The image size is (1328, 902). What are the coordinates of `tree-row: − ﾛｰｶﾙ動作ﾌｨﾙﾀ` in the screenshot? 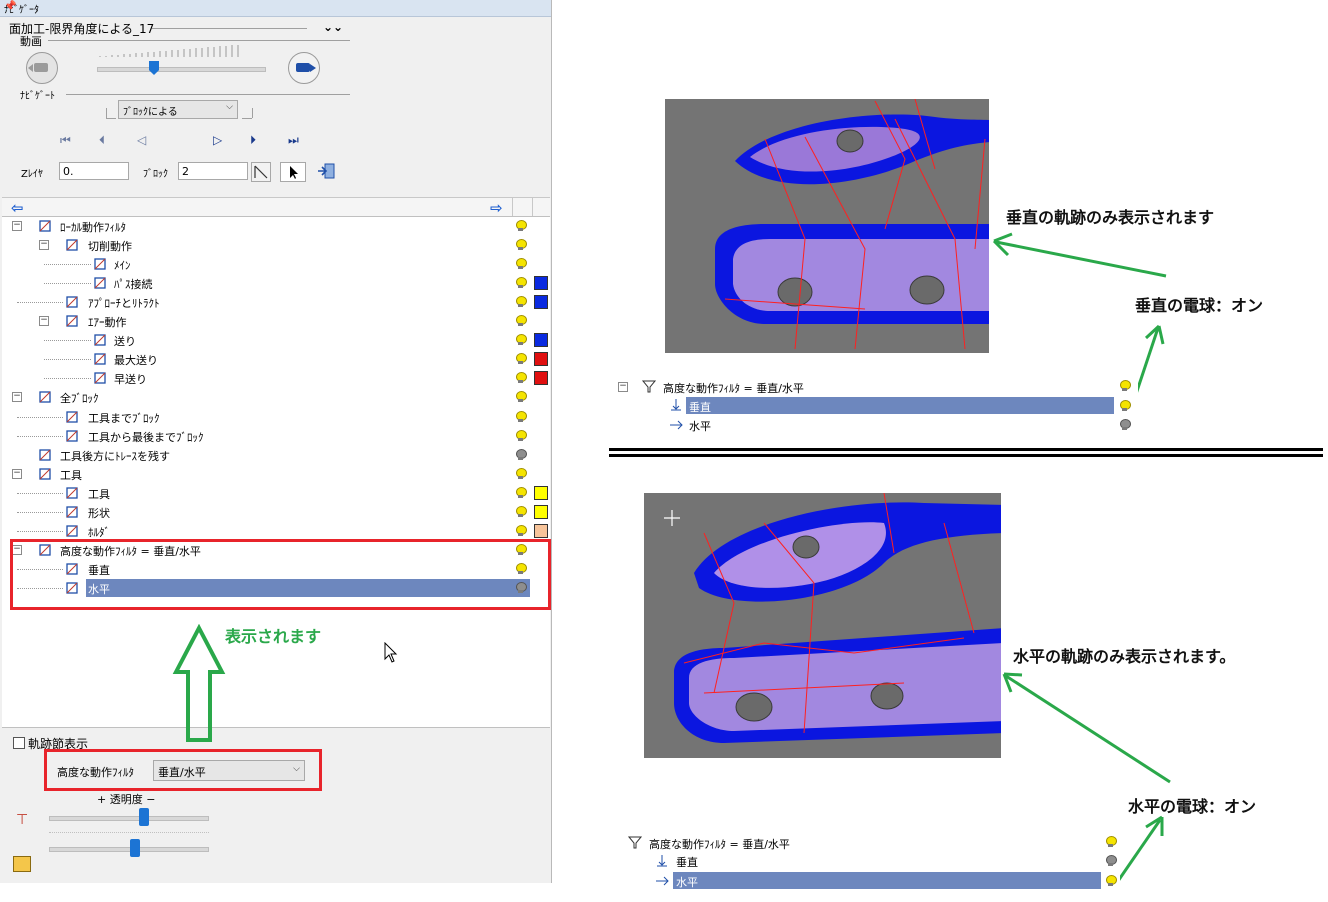 It's located at (276, 226).